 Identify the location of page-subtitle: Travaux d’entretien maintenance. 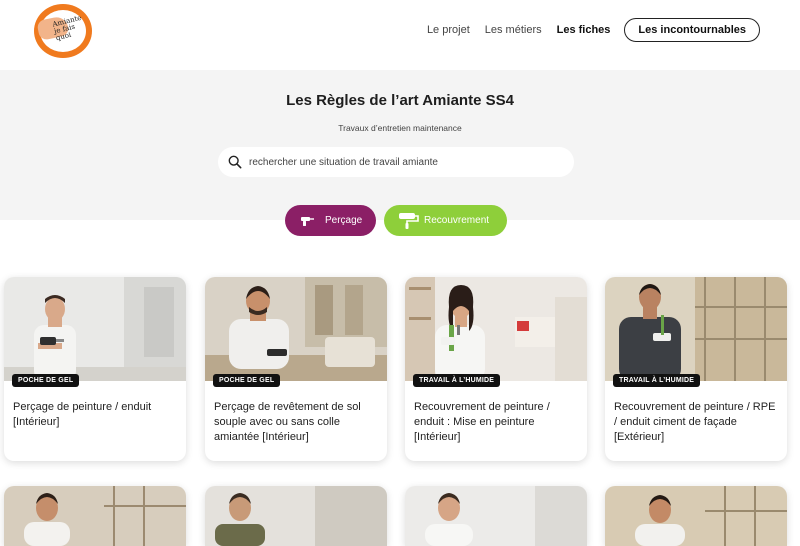
(400, 128).